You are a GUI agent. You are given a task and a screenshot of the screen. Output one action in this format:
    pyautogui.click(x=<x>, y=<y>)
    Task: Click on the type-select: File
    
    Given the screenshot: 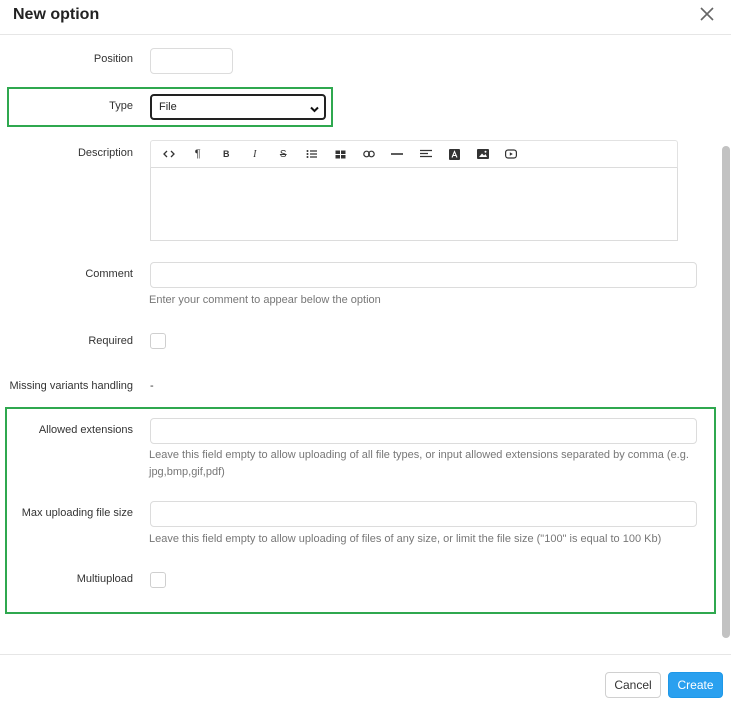 What is the action you would take?
    pyautogui.click(x=238, y=107)
    